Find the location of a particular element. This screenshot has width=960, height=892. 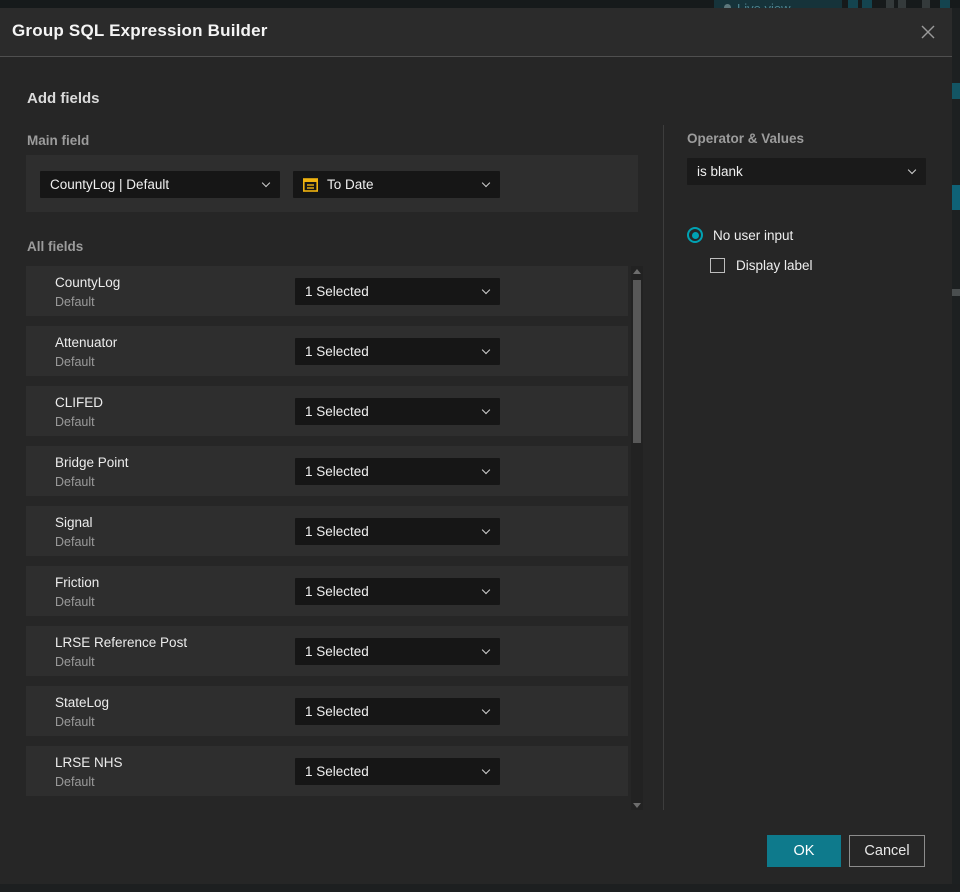

add-fields-heading: Add fields is located at coordinates (63, 98).